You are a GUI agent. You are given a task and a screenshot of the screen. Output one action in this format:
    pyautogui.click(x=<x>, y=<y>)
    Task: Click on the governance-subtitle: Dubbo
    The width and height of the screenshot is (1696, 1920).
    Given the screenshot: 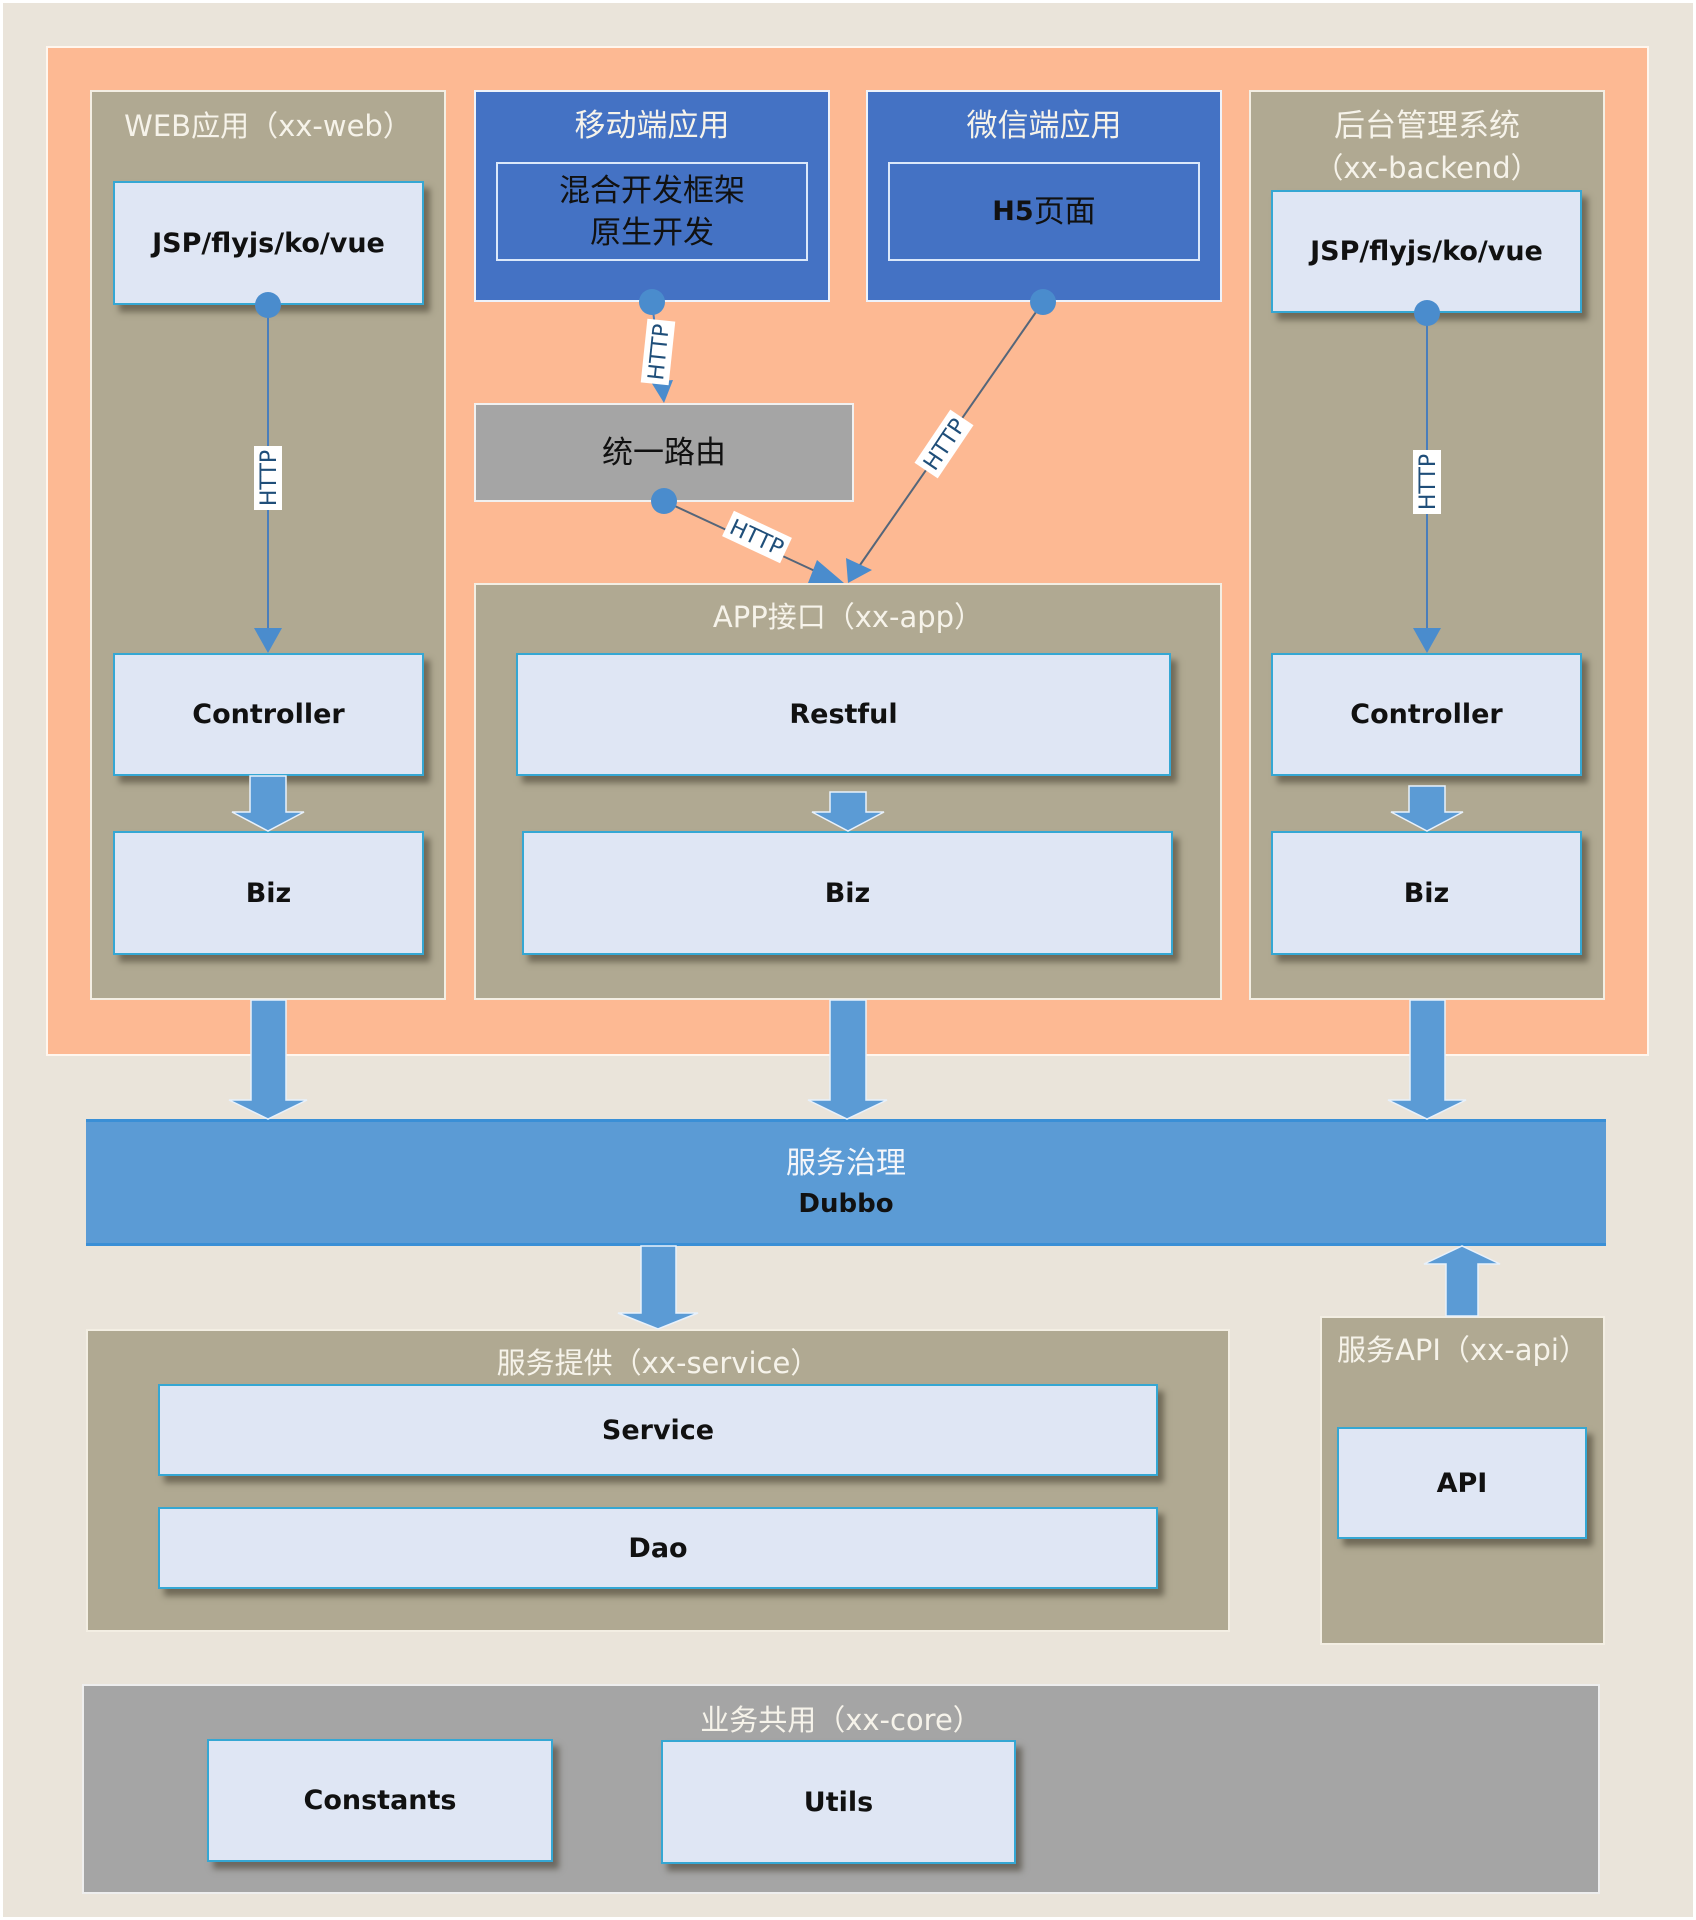 What is the action you would take?
    pyautogui.click(x=846, y=1203)
    